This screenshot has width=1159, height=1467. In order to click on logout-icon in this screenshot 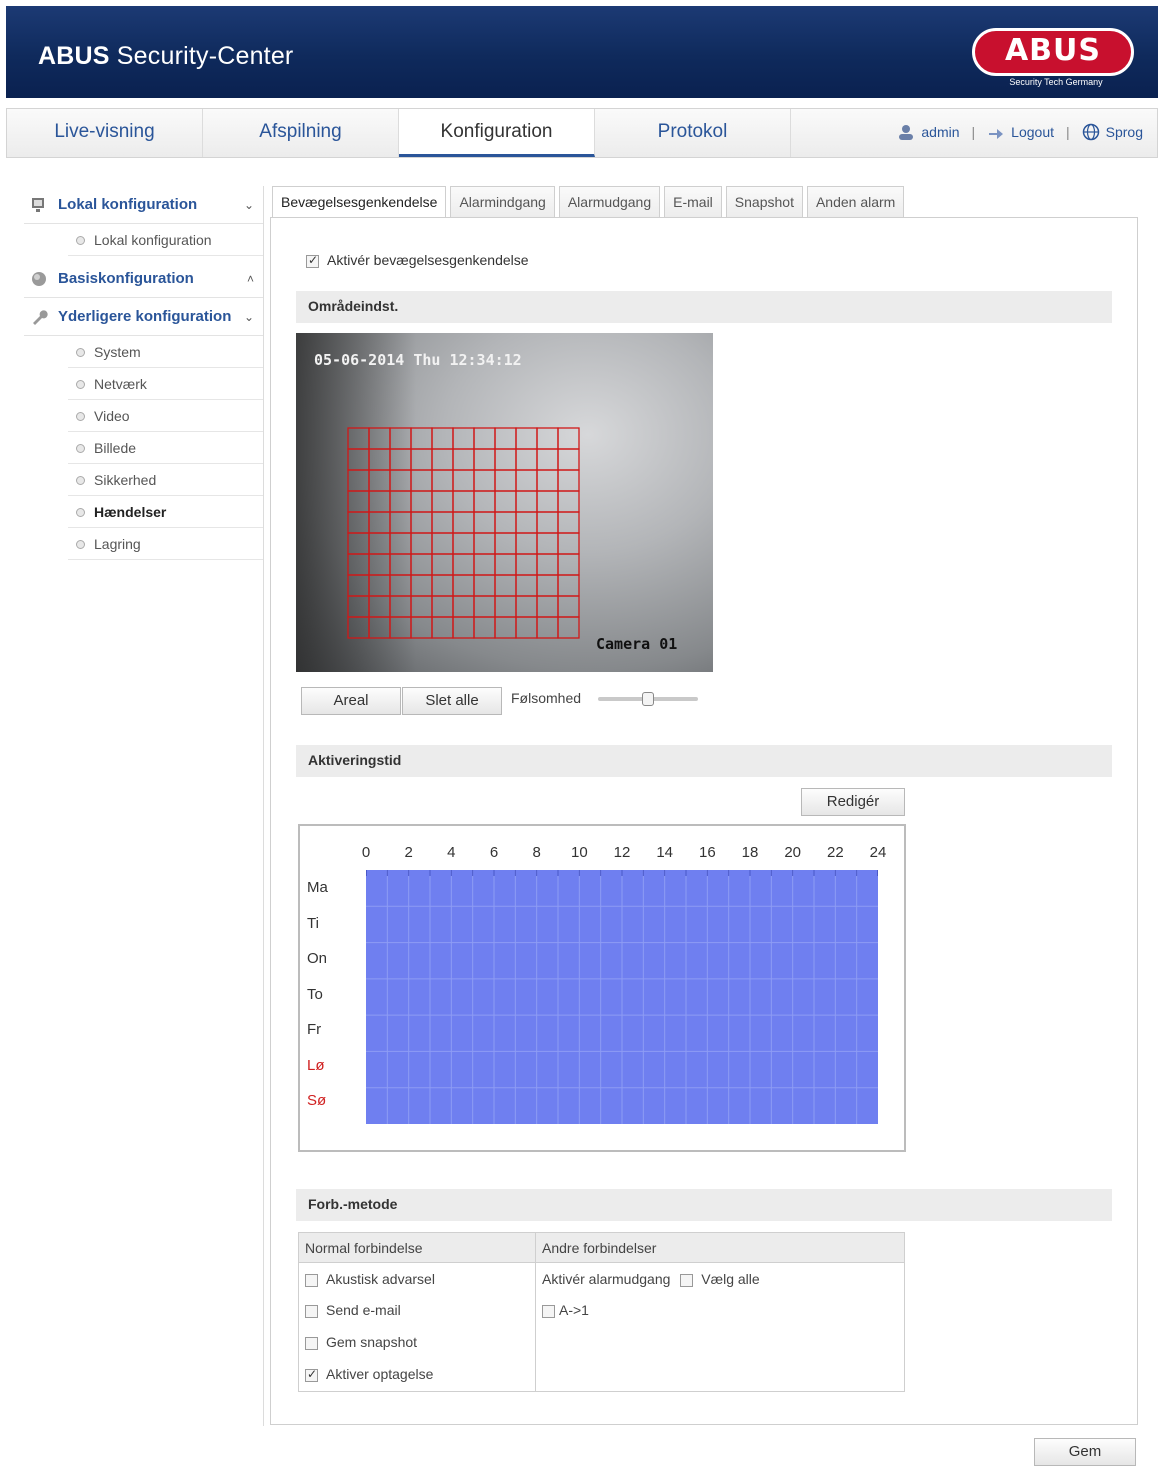, I will do `click(996, 132)`.